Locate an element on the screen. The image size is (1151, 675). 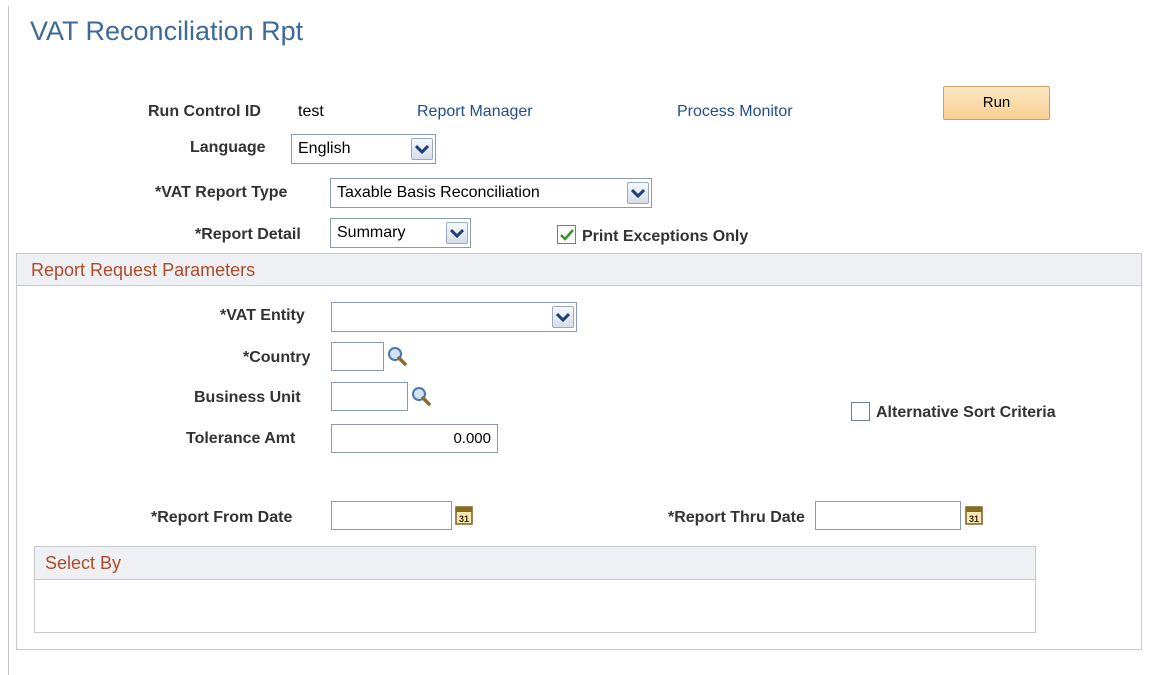
report-manager-link: Report Manager is located at coordinates (475, 112).